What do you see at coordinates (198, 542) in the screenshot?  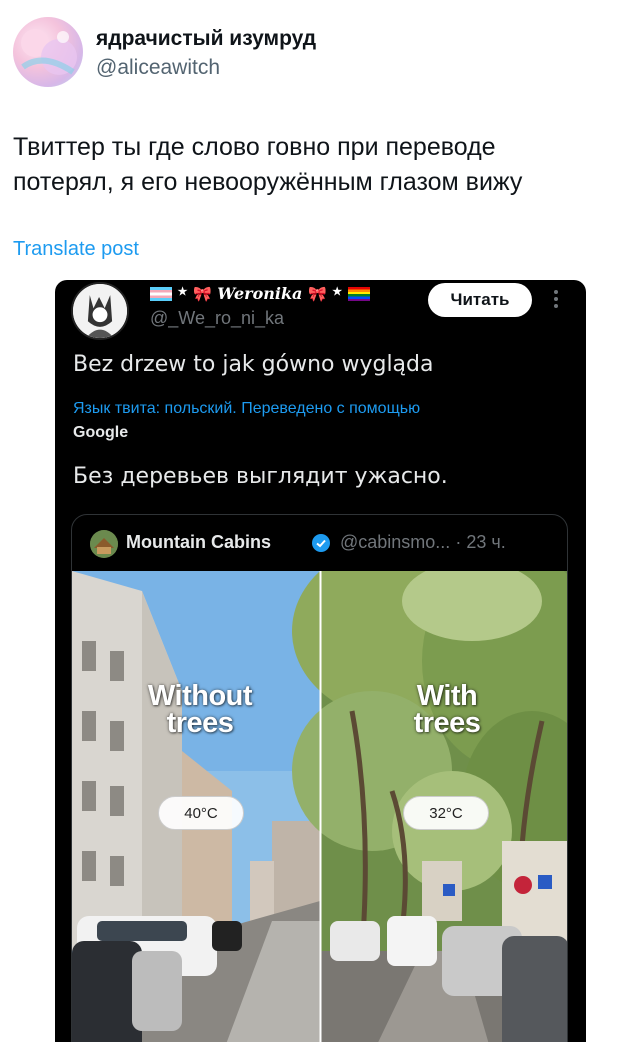 I see `quoted-author-name: Mountain Cabins` at bounding box center [198, 542].